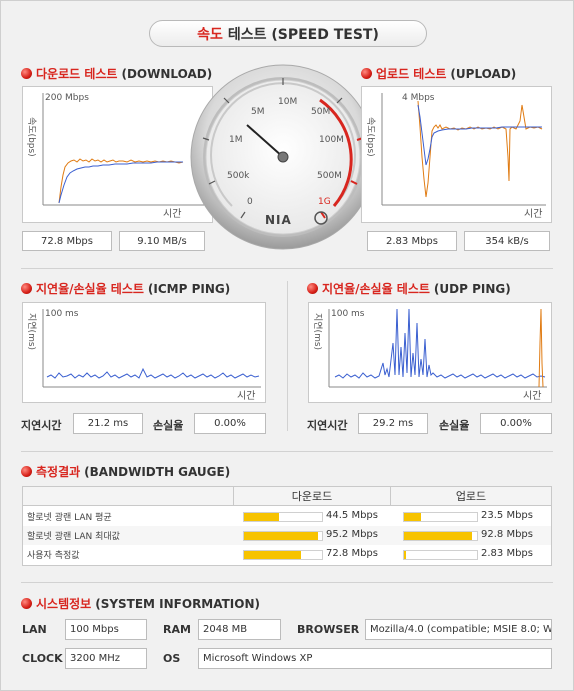 The width and height of the screenshot is (574, 691). I want to click on upload-x-axis-label: 시간, so click(533, 214).